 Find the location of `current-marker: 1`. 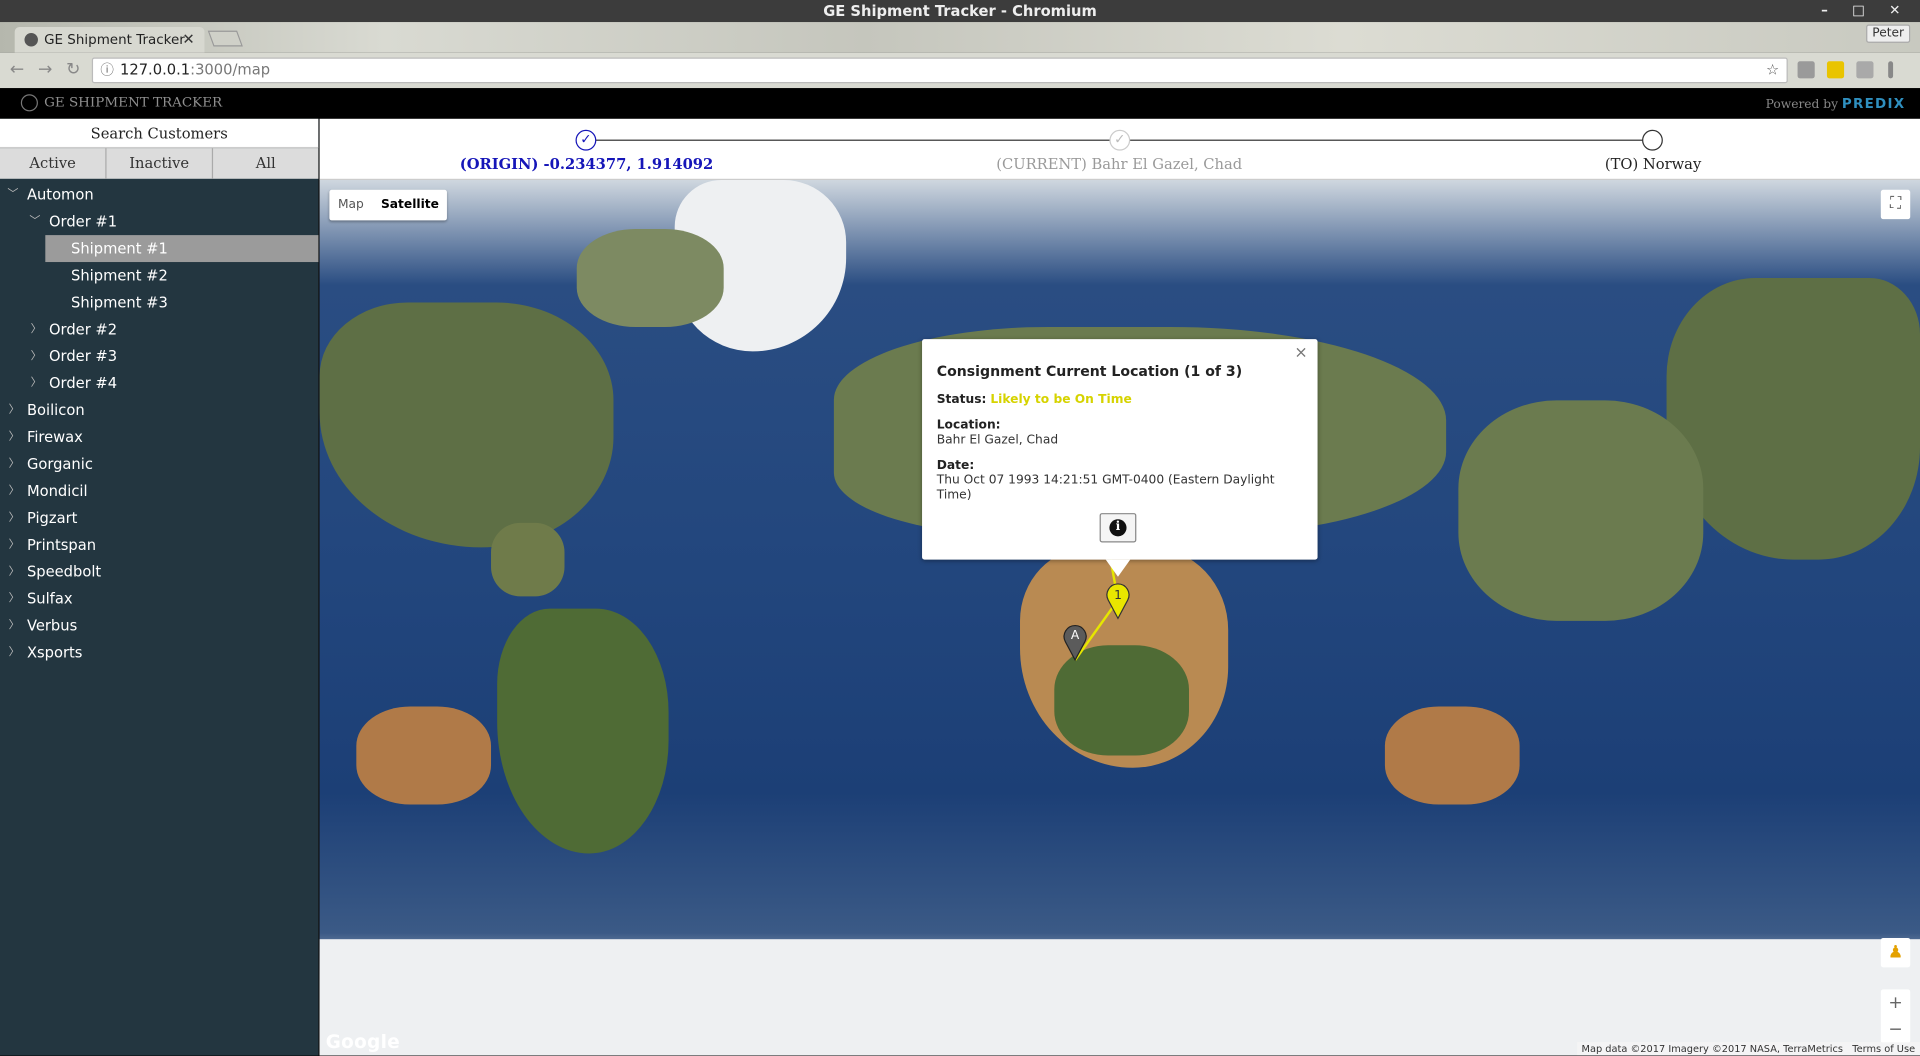

current-marker: 1 is located at coordinates (1118, 601).